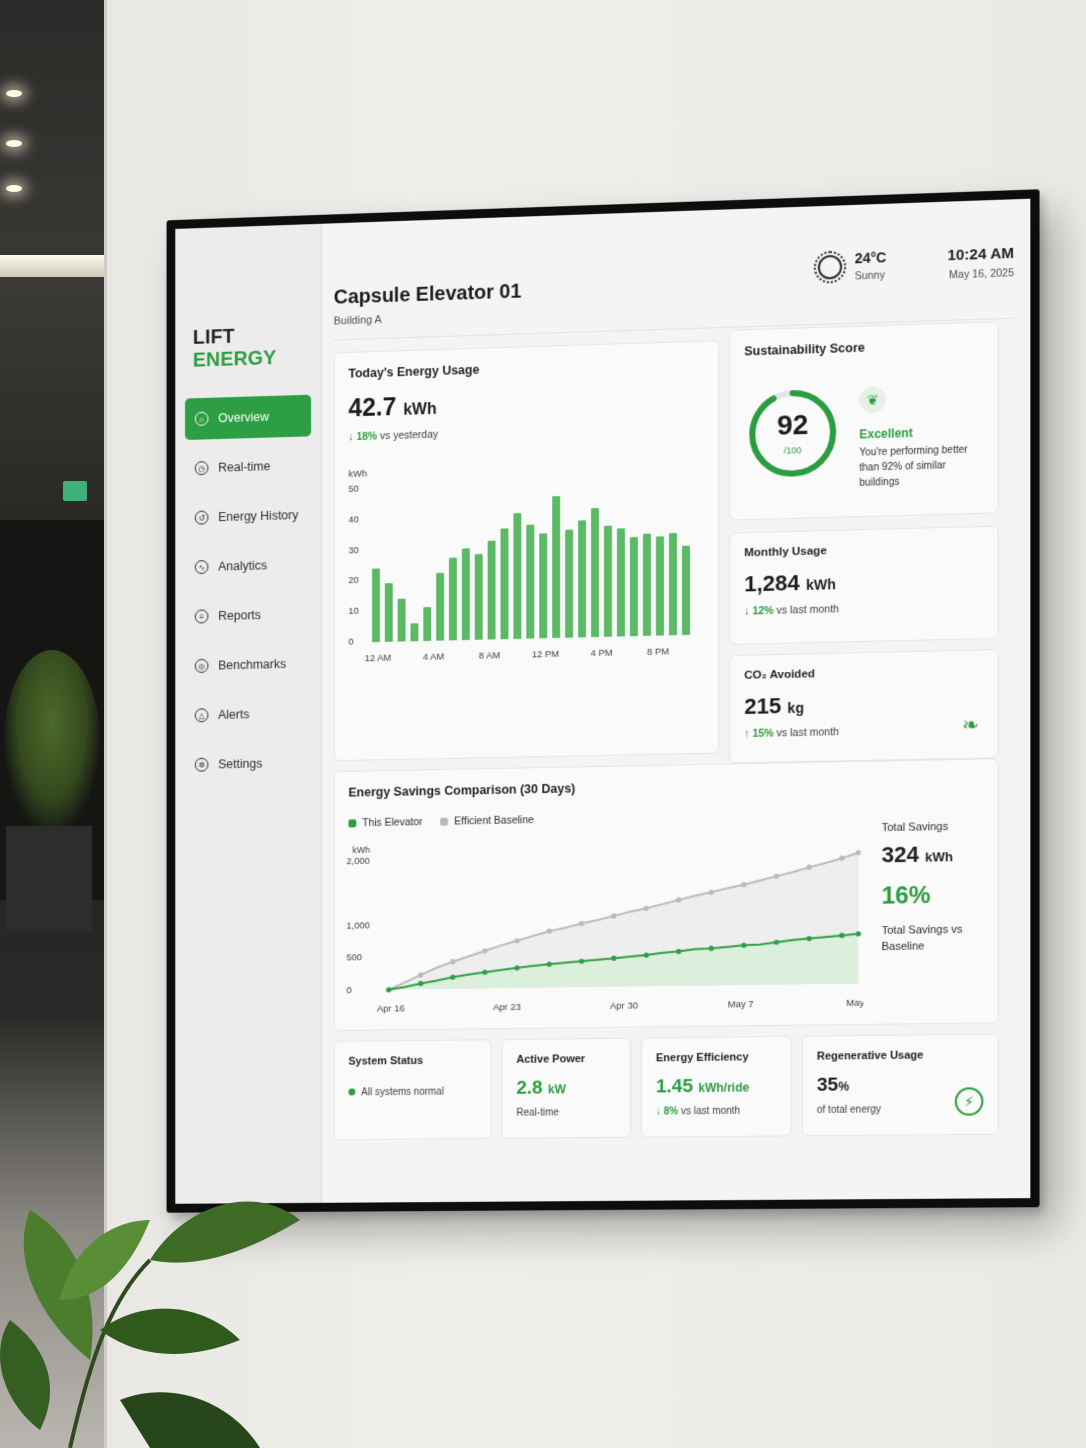 Image resolution: width=1086 pixels, height=1448 pixels. What do you see at coordinates (363, 437) in the screenshot?
I see `today-delta-pct: ↓ 18%` at bounding box center [363, 437].